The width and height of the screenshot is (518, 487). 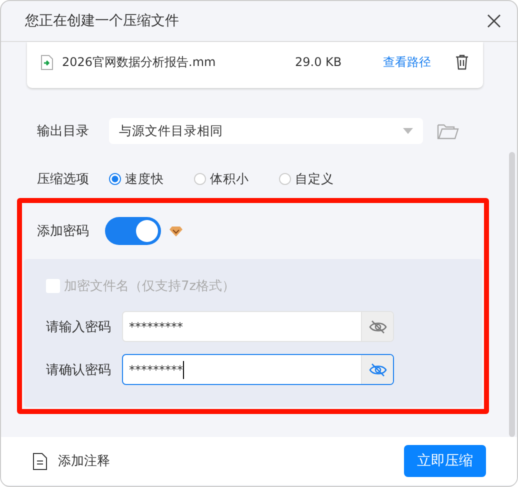 I want to click on delete-icon, so click(x=462, y=62).